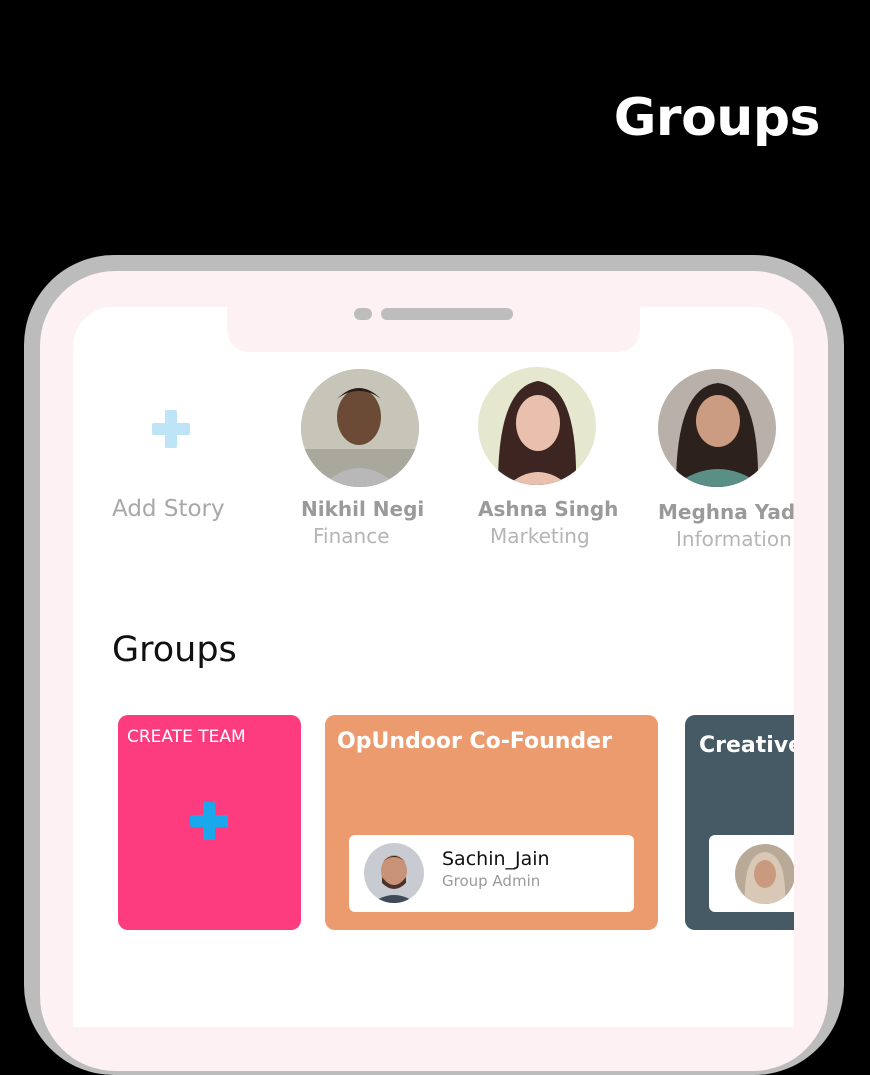 The height and width of the screenshot is (1075, 870). What do you see at coordinates (174, 650) in the screenshot?
I see `groups-section-title: Groups` at bounding box center [174, 650].